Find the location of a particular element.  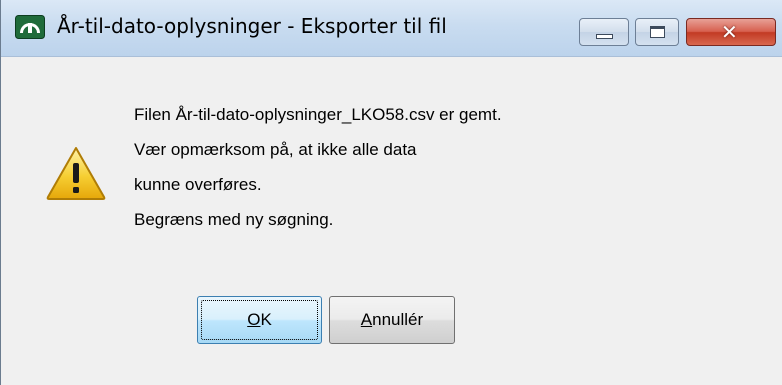

minimize-icon is located at coordinates (604, 36).